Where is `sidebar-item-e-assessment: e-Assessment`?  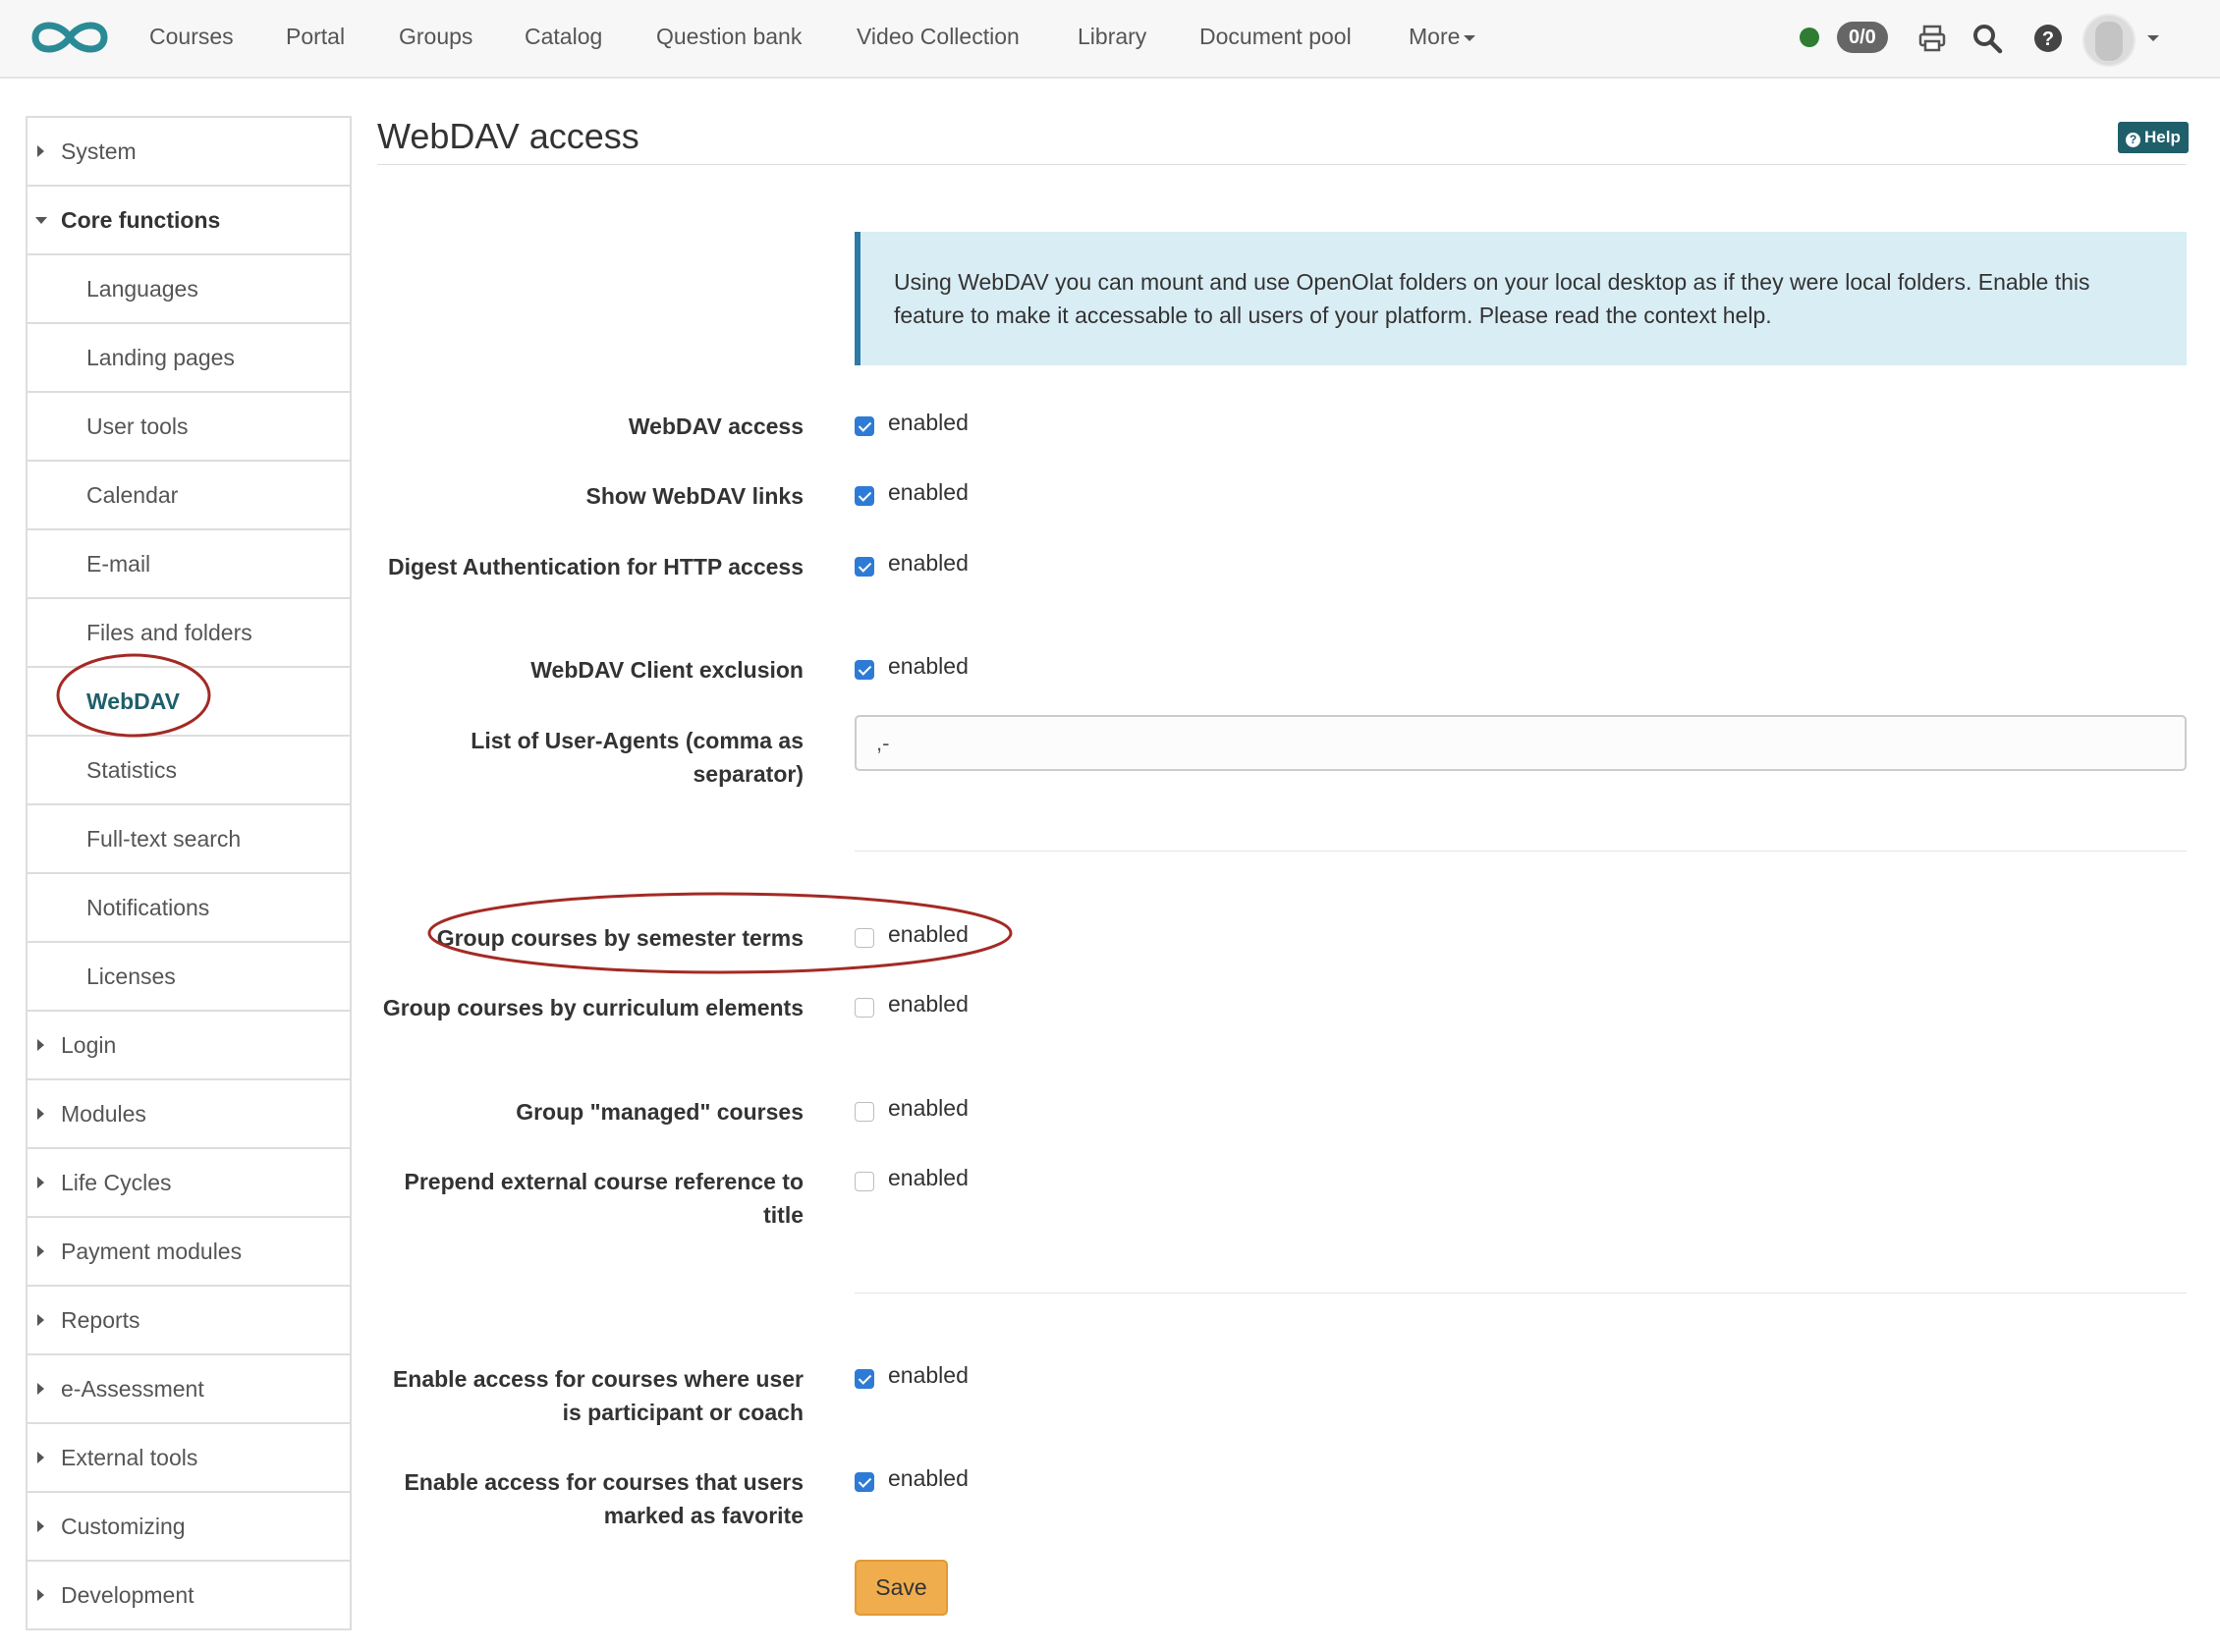
sidebar-item-e-assessment: e-Assessment is located at coordinates (189, 1389).